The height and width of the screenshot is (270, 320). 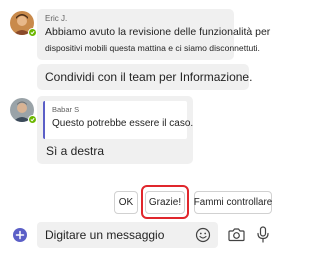 I want to click on suggested-reply-fammi-controllare: Fammi controllare, so click(x=233, y=202).